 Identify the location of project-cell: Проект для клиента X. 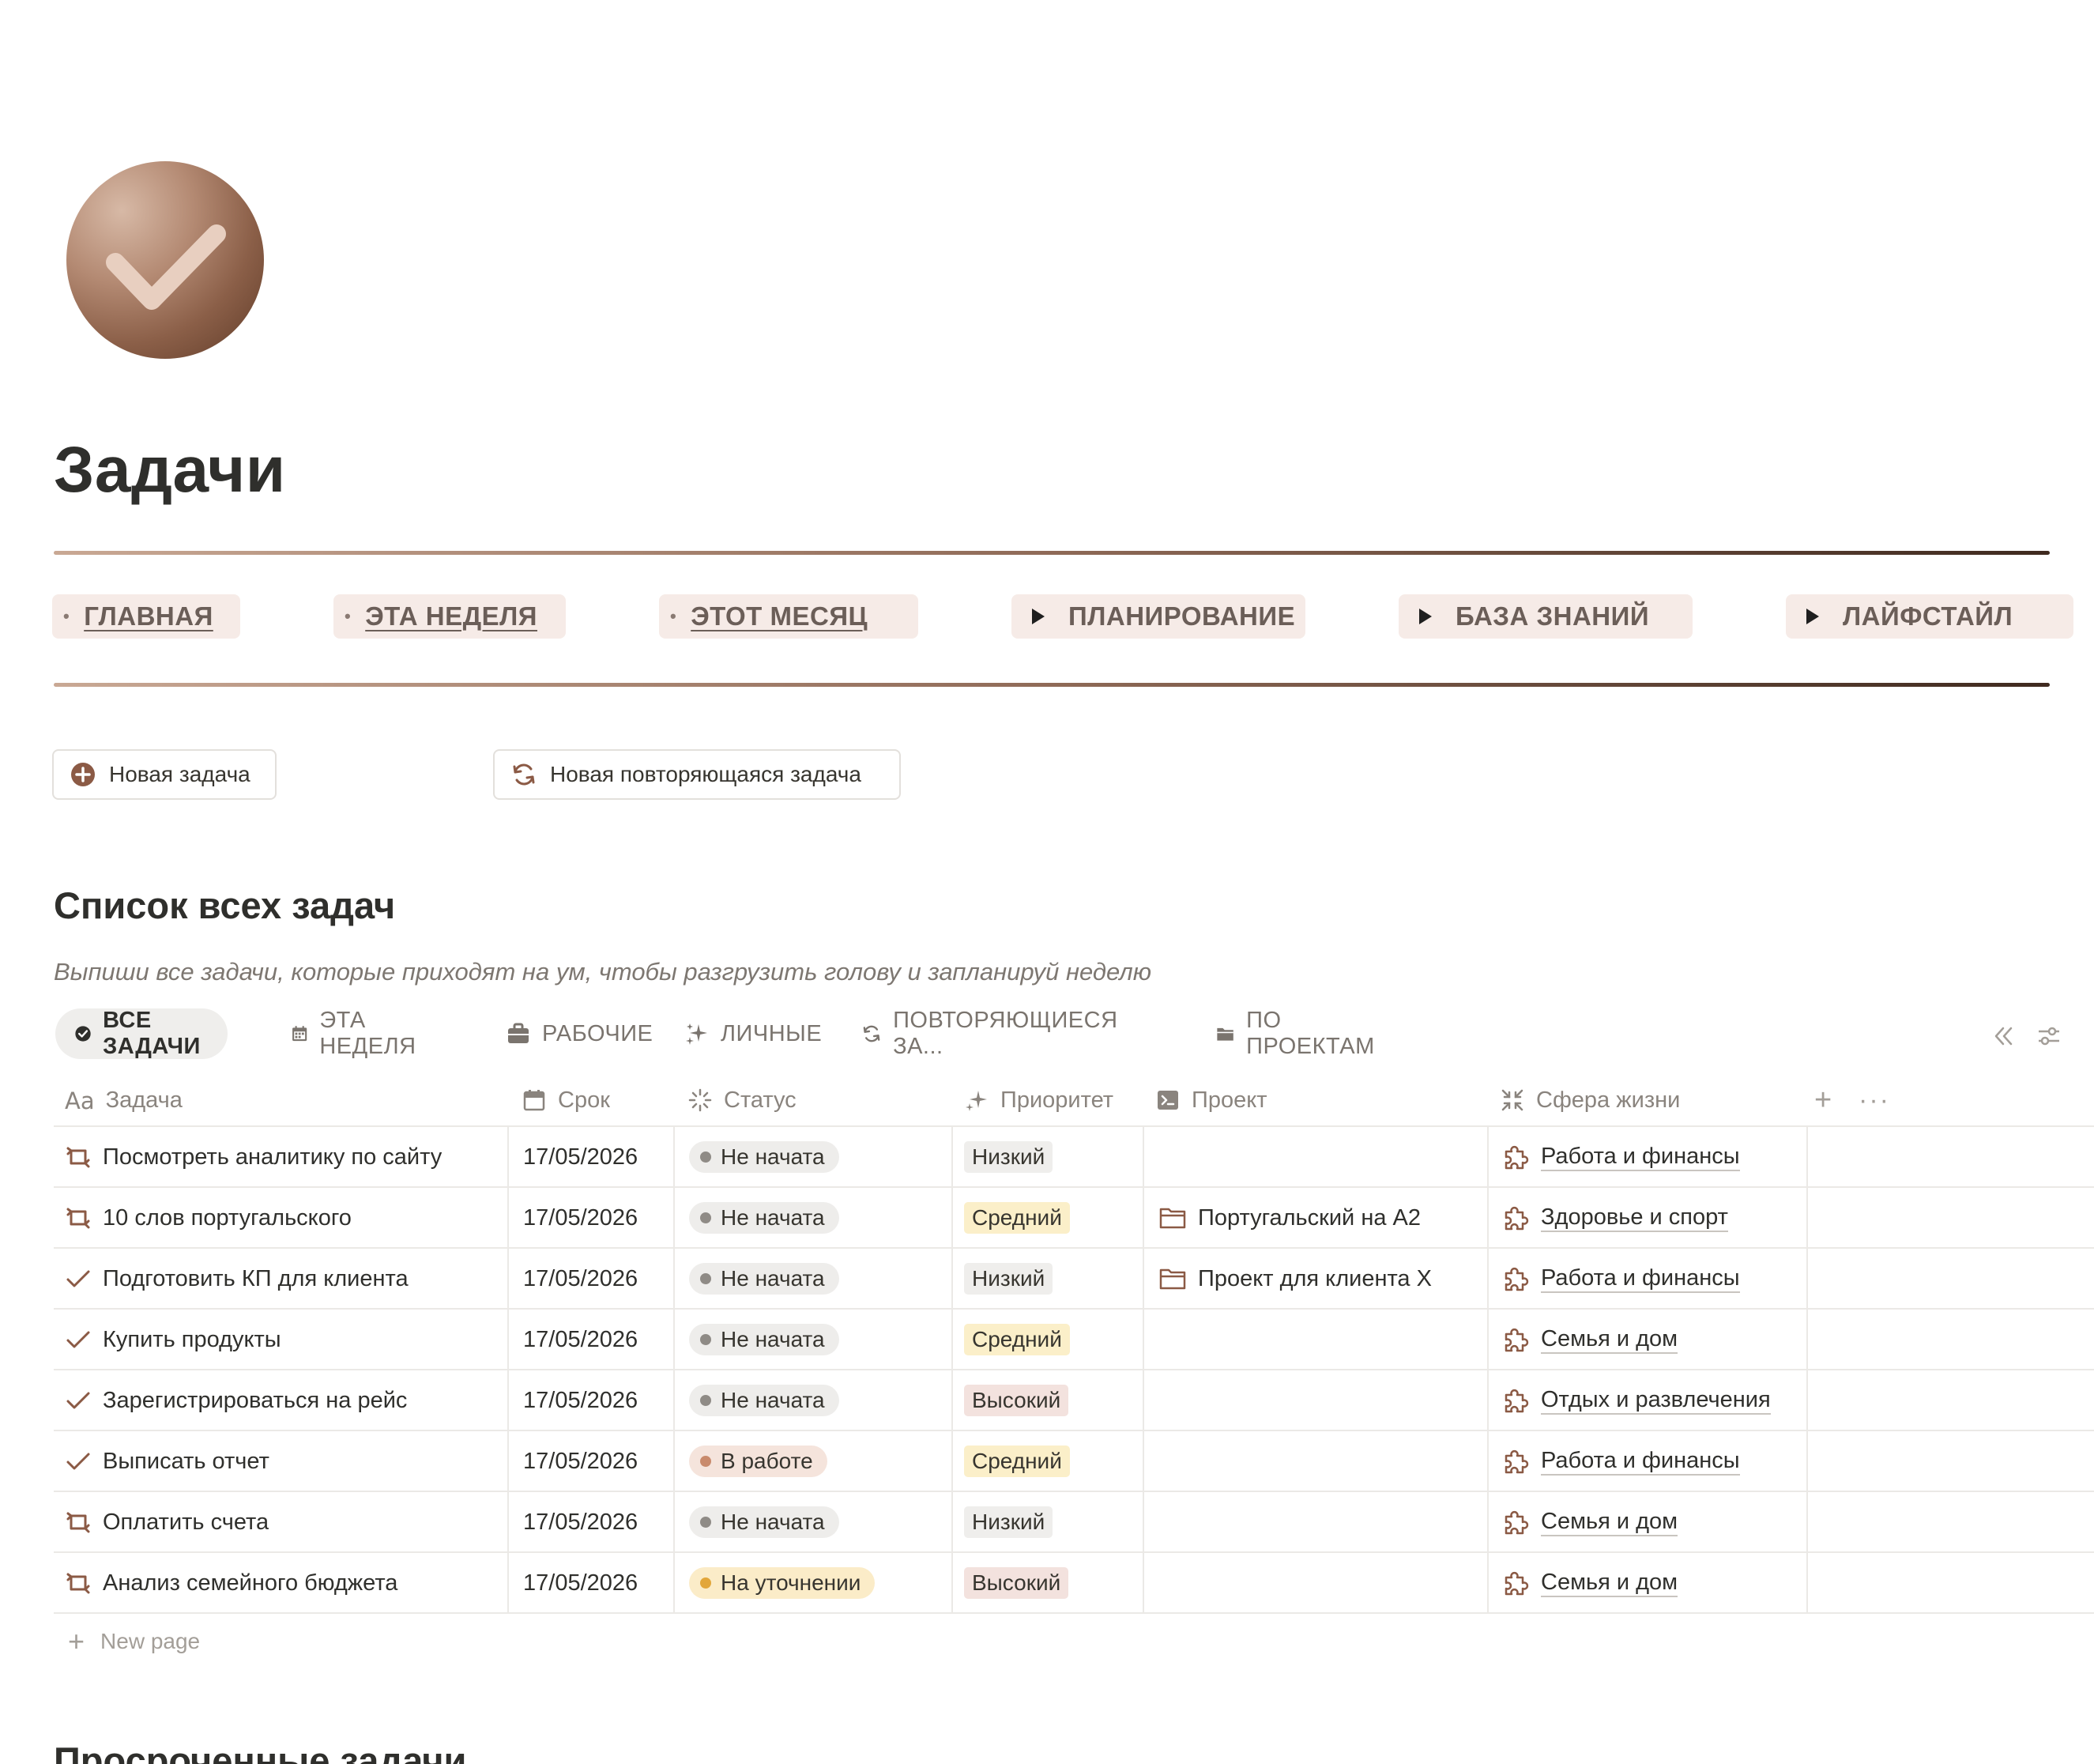
(1288, 1279).